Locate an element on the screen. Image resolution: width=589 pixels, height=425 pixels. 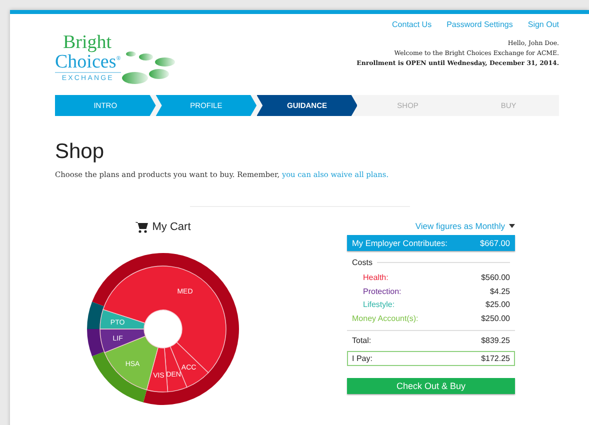
cost-value: $250.00 is located at coordinates (495, 318).